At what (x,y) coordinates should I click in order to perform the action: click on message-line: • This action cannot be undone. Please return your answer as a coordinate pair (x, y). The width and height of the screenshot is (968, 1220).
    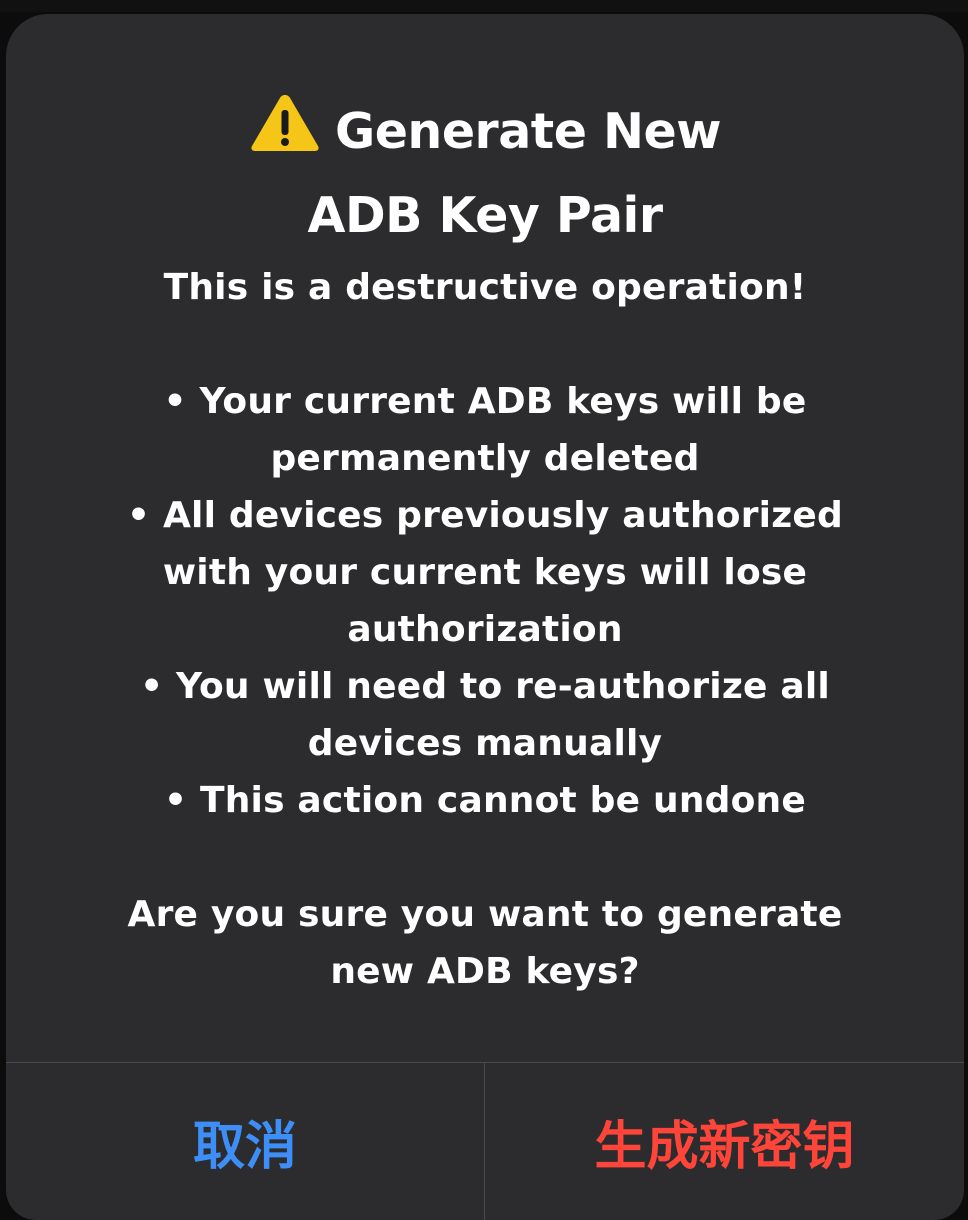
    Looking at the image, I should click on (485, 800).